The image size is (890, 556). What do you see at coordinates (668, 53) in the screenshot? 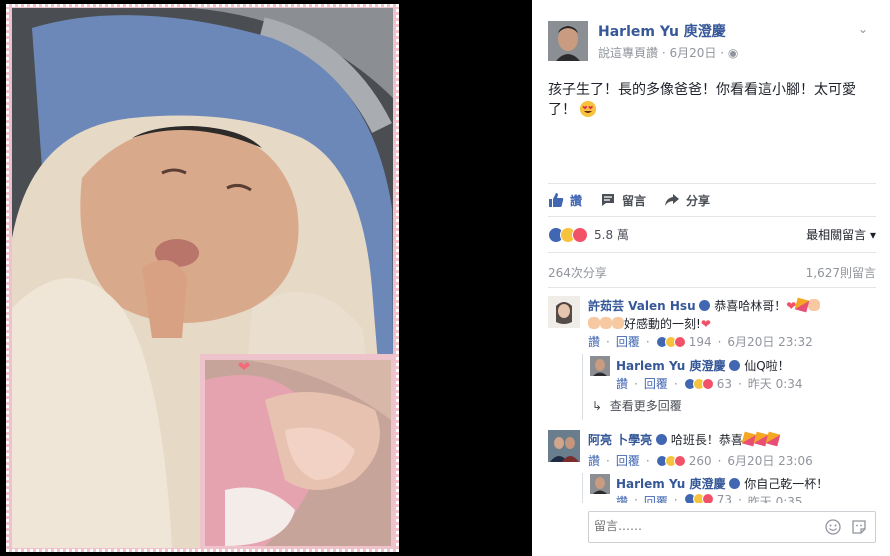
I see `post-meta: 說這專頁讚 · 6月20日 · ◉` at bounding box center [668, 53].